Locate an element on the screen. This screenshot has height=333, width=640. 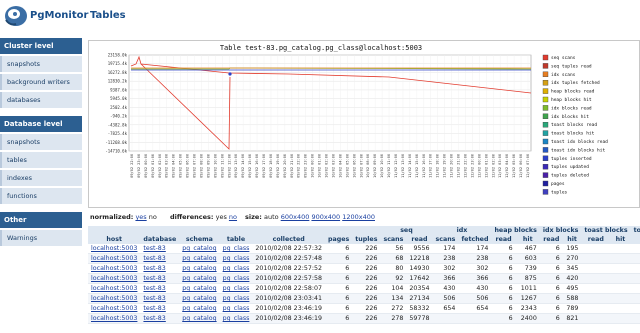
table-cell: localhost:5003 is located at coordinates (114, 308).